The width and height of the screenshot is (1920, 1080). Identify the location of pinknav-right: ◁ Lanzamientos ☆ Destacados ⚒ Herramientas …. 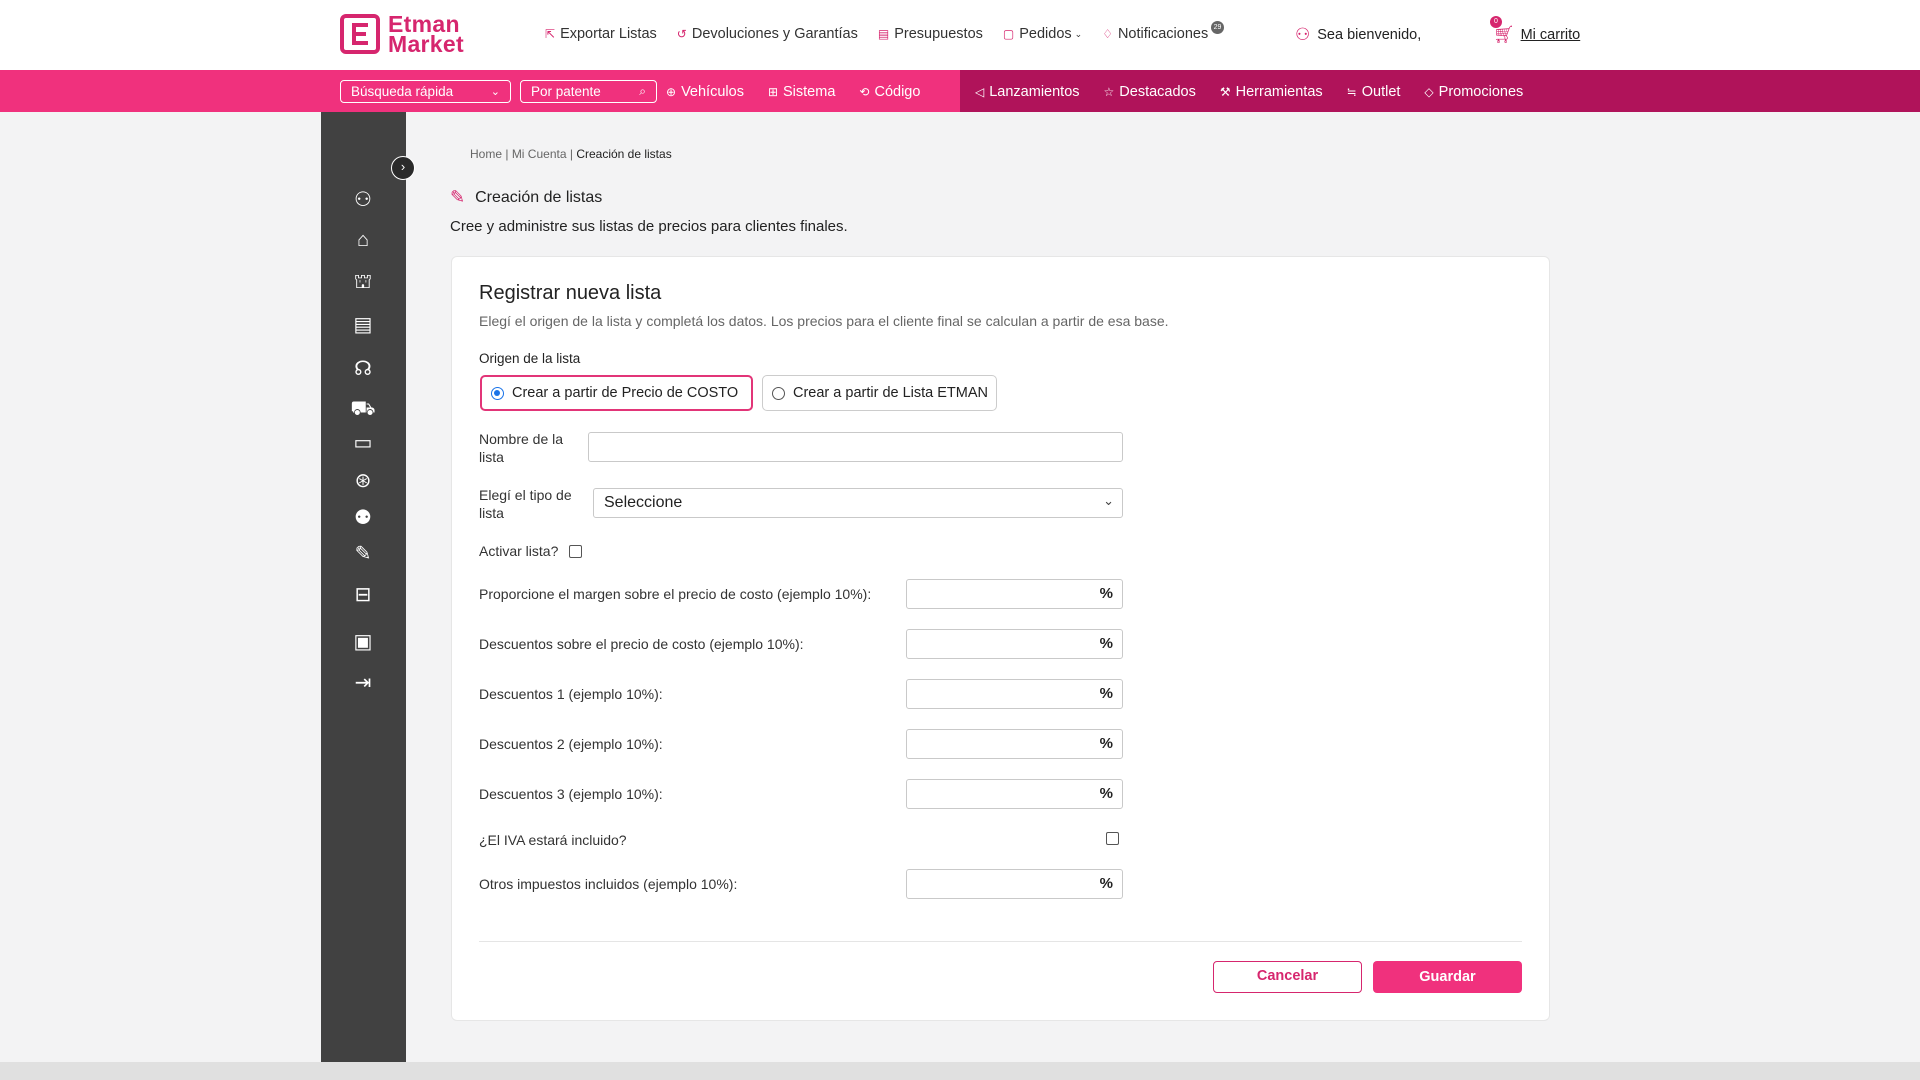
(1261, 92).